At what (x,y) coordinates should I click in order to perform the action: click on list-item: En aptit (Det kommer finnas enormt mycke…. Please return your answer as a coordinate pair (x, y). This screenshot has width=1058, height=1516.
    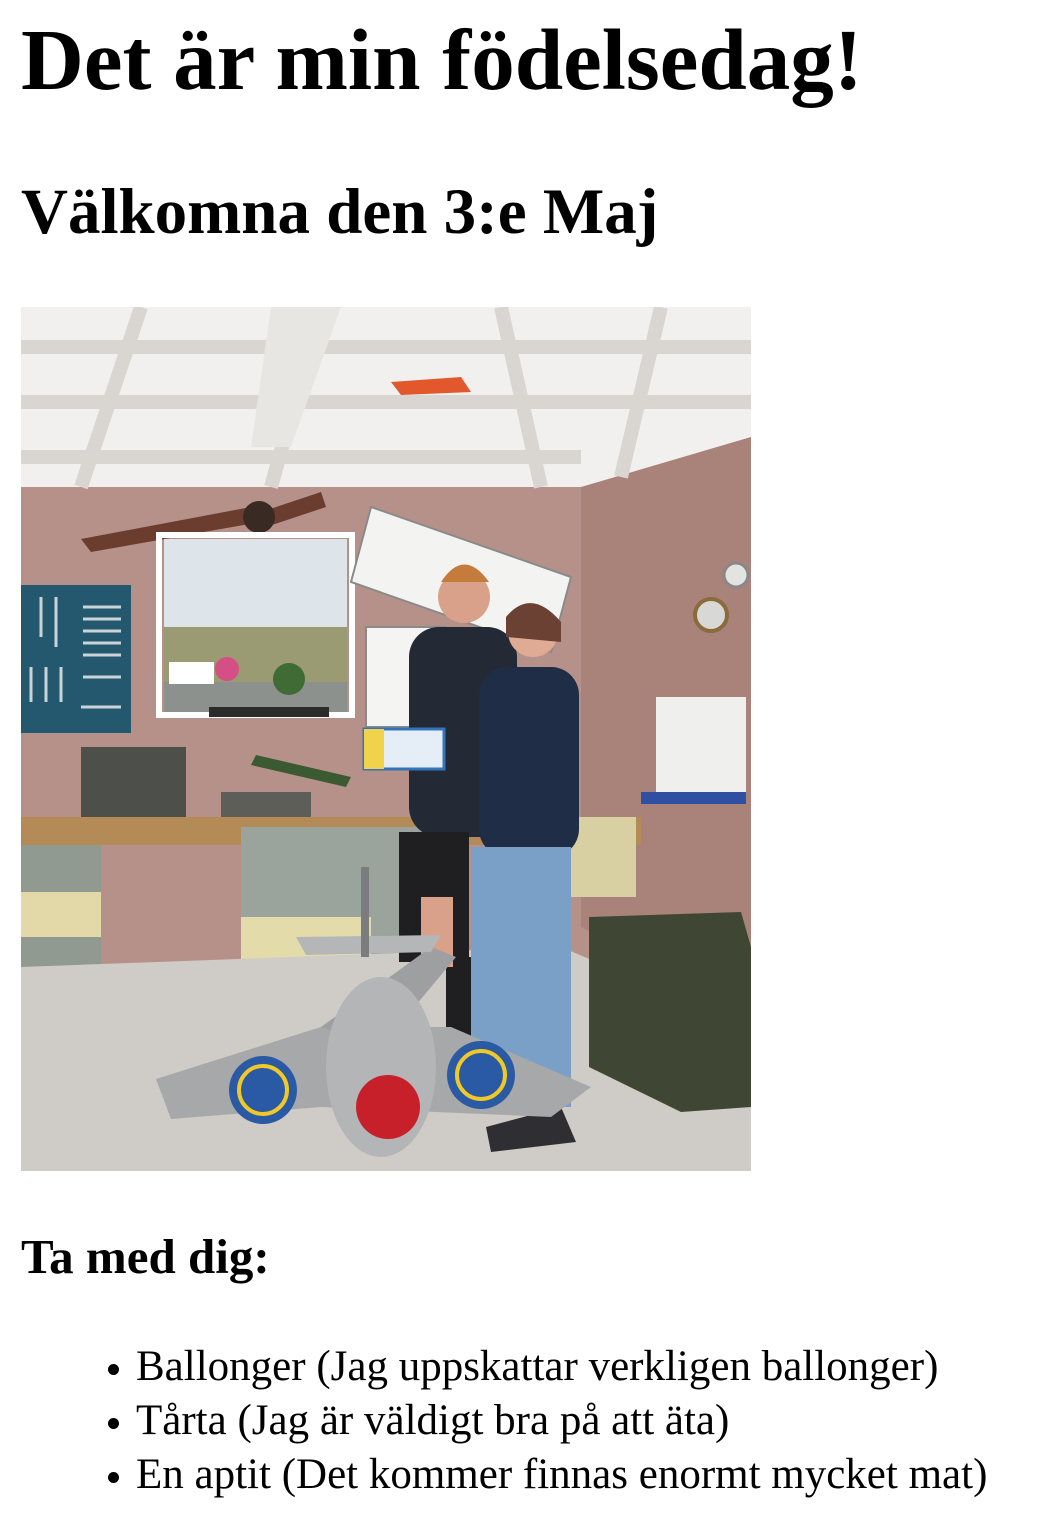
    Looking at the image, I should click on (561, 1475).